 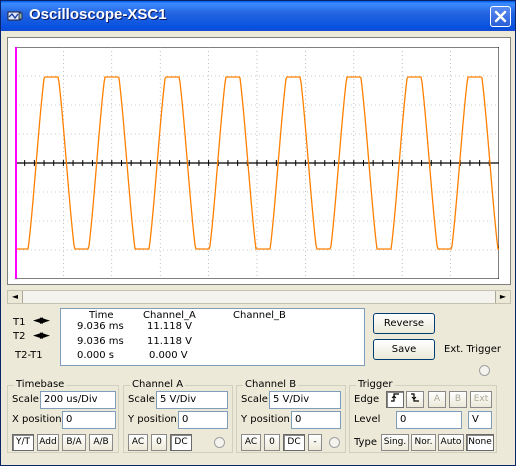 What do you see at coordinates (192, 400) in the screenshot?
I see `channel-a-scale-field: 5 V/Div` at bounding box center [192, 400].